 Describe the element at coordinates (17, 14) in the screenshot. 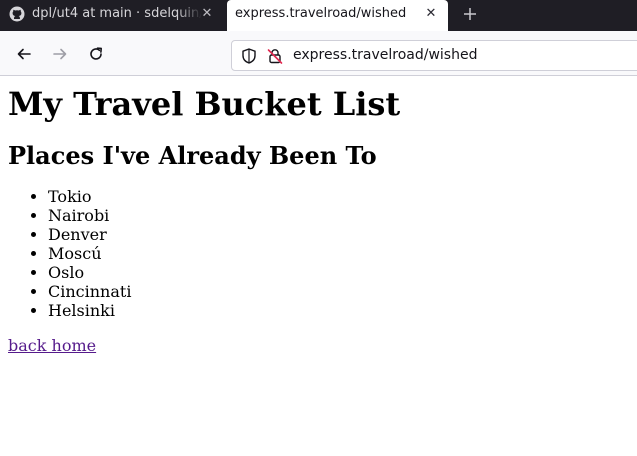

I see `github-icon` at that location.